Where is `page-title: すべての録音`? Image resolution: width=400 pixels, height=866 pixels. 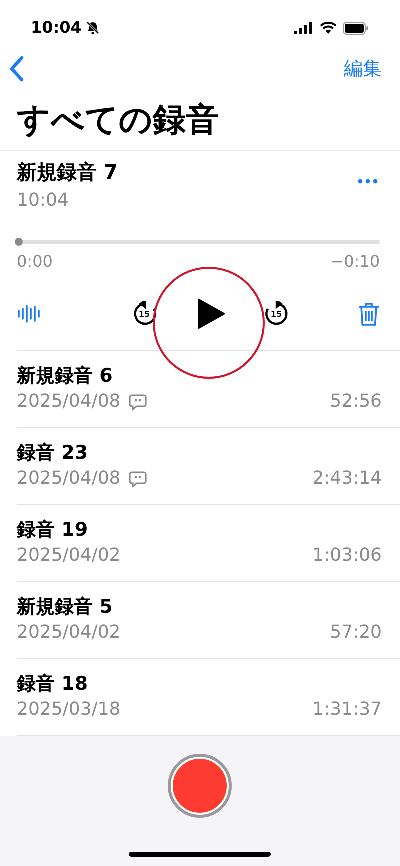 page-title: すべての録音 is located at coordinates (118, 120).